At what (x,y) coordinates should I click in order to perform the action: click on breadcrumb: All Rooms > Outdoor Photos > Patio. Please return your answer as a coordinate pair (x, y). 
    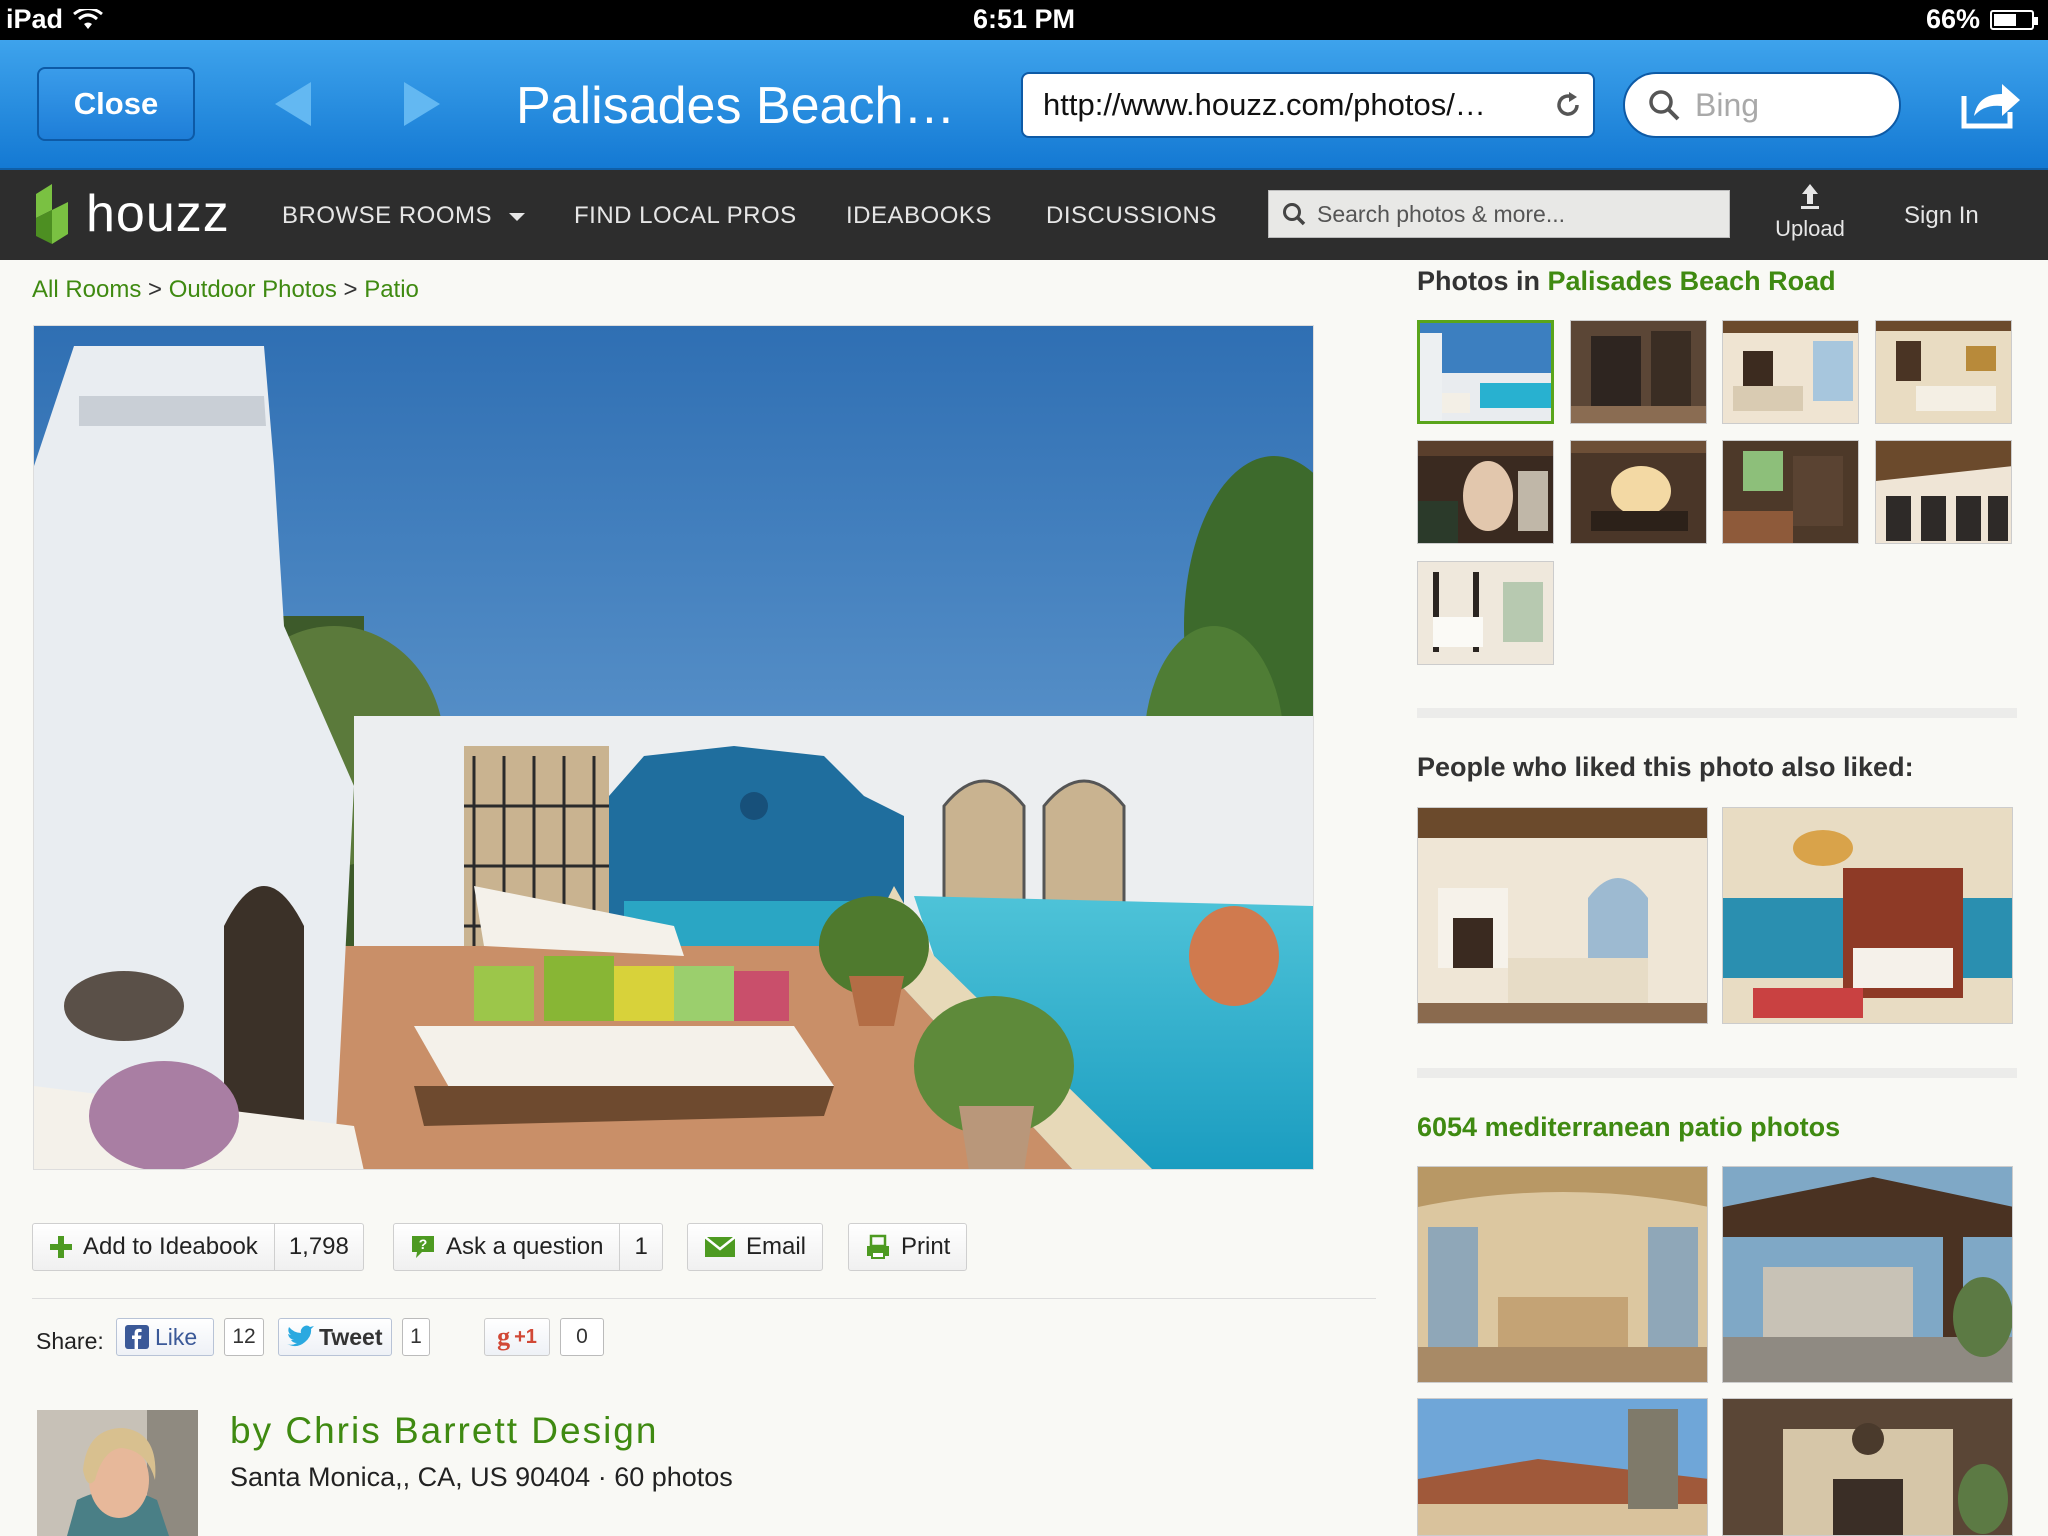
    Looking at the image, I should click on (225, 290).